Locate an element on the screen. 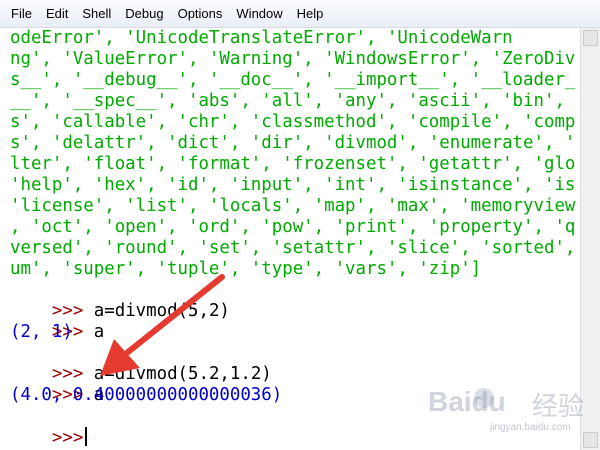 This screenshot has width=600, height=450. annotation-arrow is located at coordinates (162, 325).